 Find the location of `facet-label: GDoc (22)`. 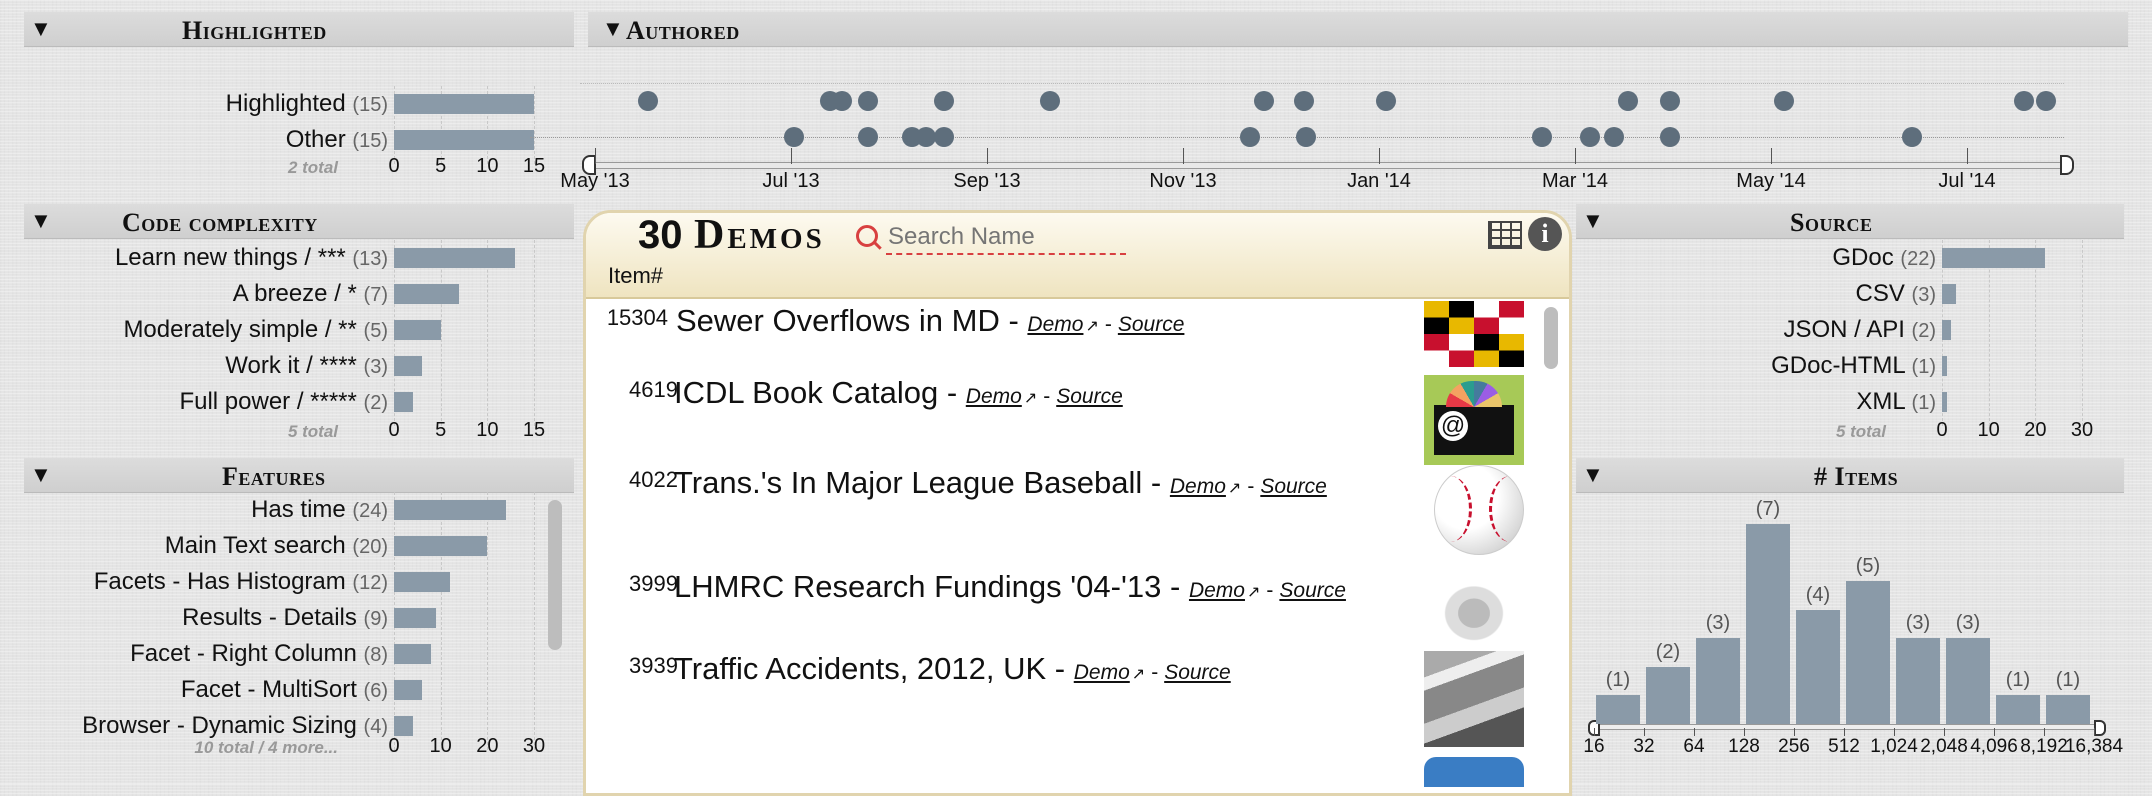

facet-label: GDoc (22) is located at coordinates (1884, 258).